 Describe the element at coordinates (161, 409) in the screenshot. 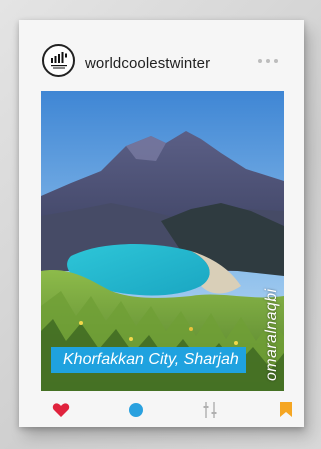

I see `action-bar` at that location.